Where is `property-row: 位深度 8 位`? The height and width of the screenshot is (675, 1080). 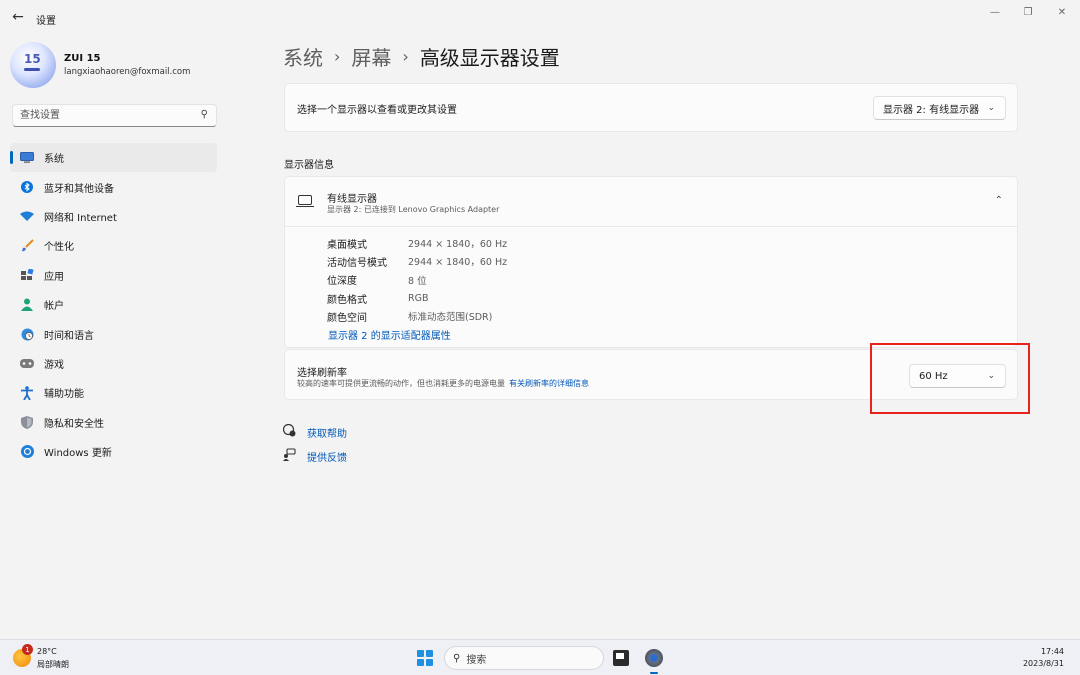 property-row: 位深度 8 位 is located at coordinates (417, 280).